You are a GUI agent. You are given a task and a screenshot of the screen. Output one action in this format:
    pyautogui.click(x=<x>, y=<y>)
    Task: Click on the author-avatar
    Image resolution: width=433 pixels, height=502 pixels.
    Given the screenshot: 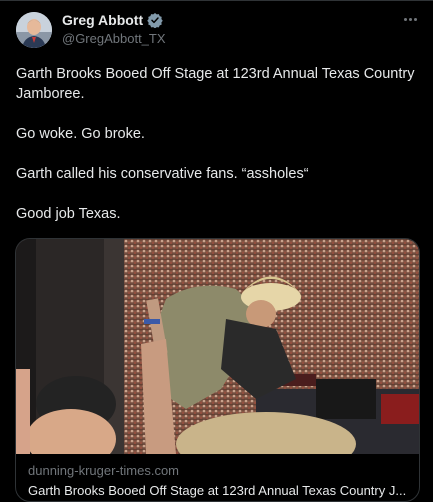 What is the action you would take?
    pyautogui.click(x=34, y=30)
    